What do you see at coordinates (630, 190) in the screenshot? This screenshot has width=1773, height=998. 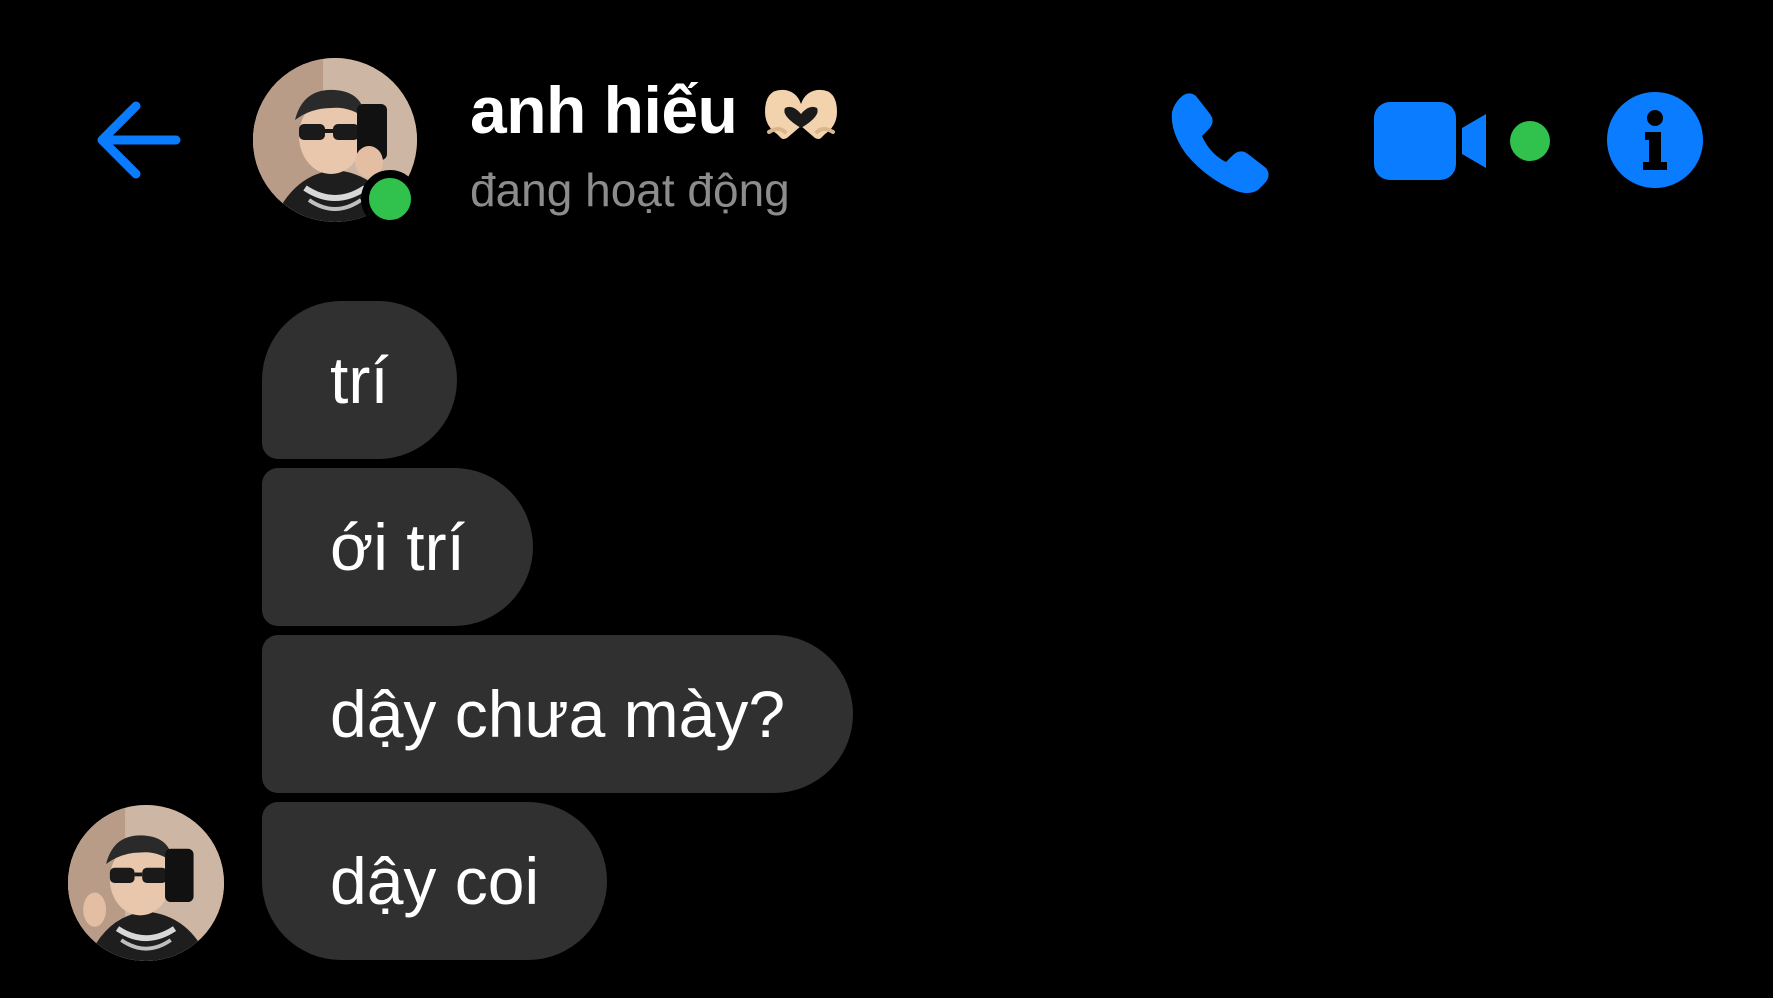 I see `active-status: đang hoạt động` at bounding box center [630, 190].